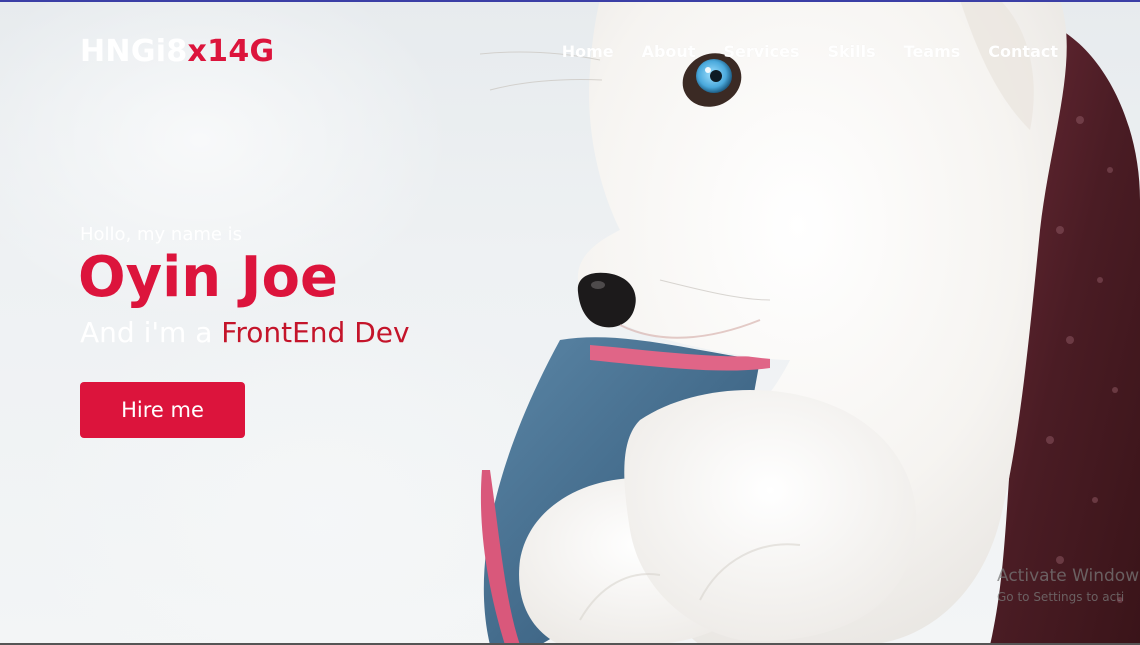 The height and width of the screenshot is (645, 1140). I want to click on window-top-border, so click(570, 1).